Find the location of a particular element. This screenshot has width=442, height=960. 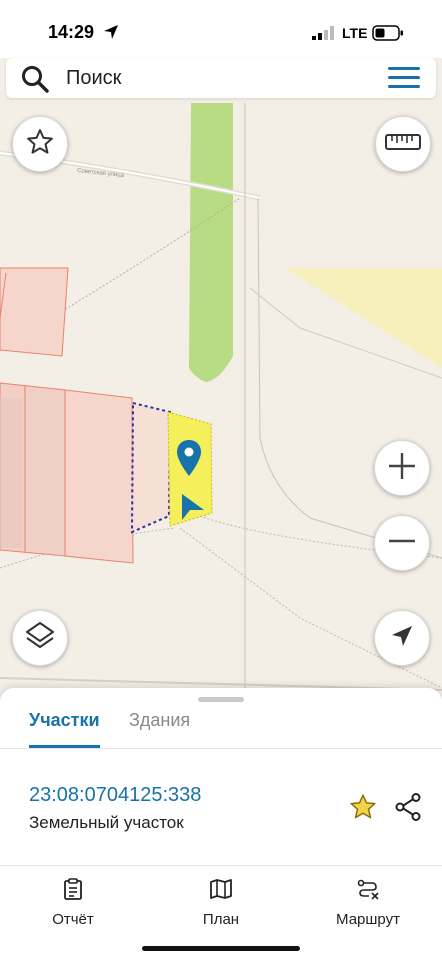

network-type: LTE is located at coordinates (355, 33).